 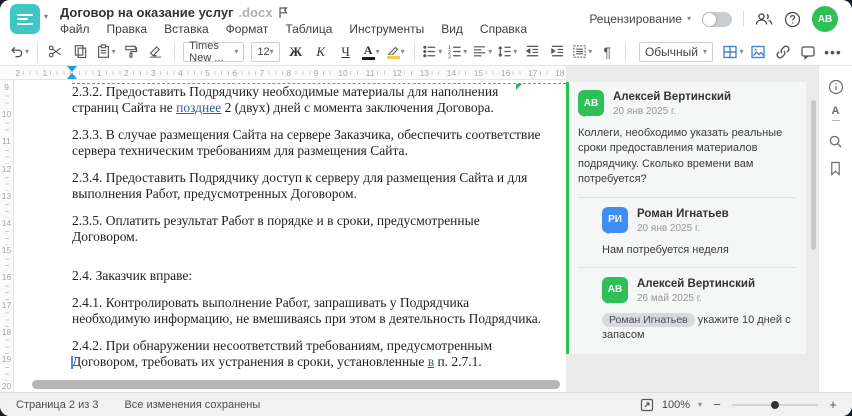 What do you see at coordinates (758, 52) in the screenshot?
I see `insert-image-button` at bounding box center [758, 52].